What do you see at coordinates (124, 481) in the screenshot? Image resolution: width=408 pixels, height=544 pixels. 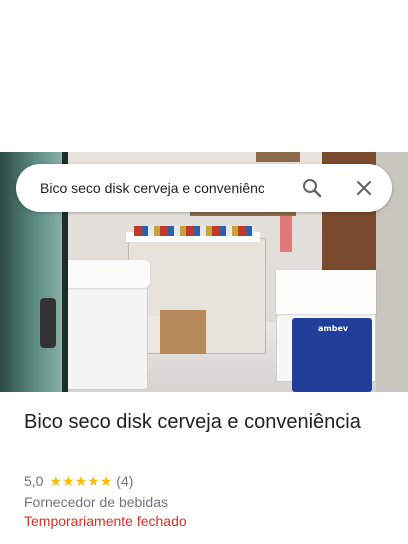 I see `review-count: (4)` at bounding box center [124, 481].